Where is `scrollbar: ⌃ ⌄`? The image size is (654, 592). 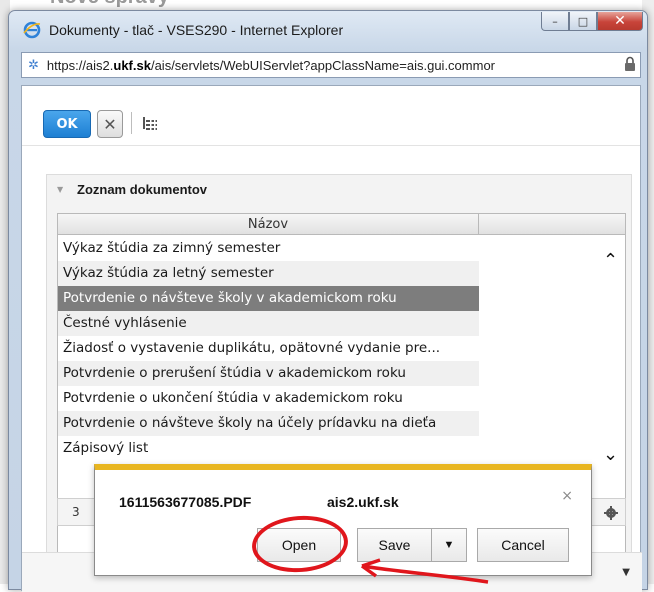 scrollbar: ⌃ ⌄ is located at coordinates (611, 410).